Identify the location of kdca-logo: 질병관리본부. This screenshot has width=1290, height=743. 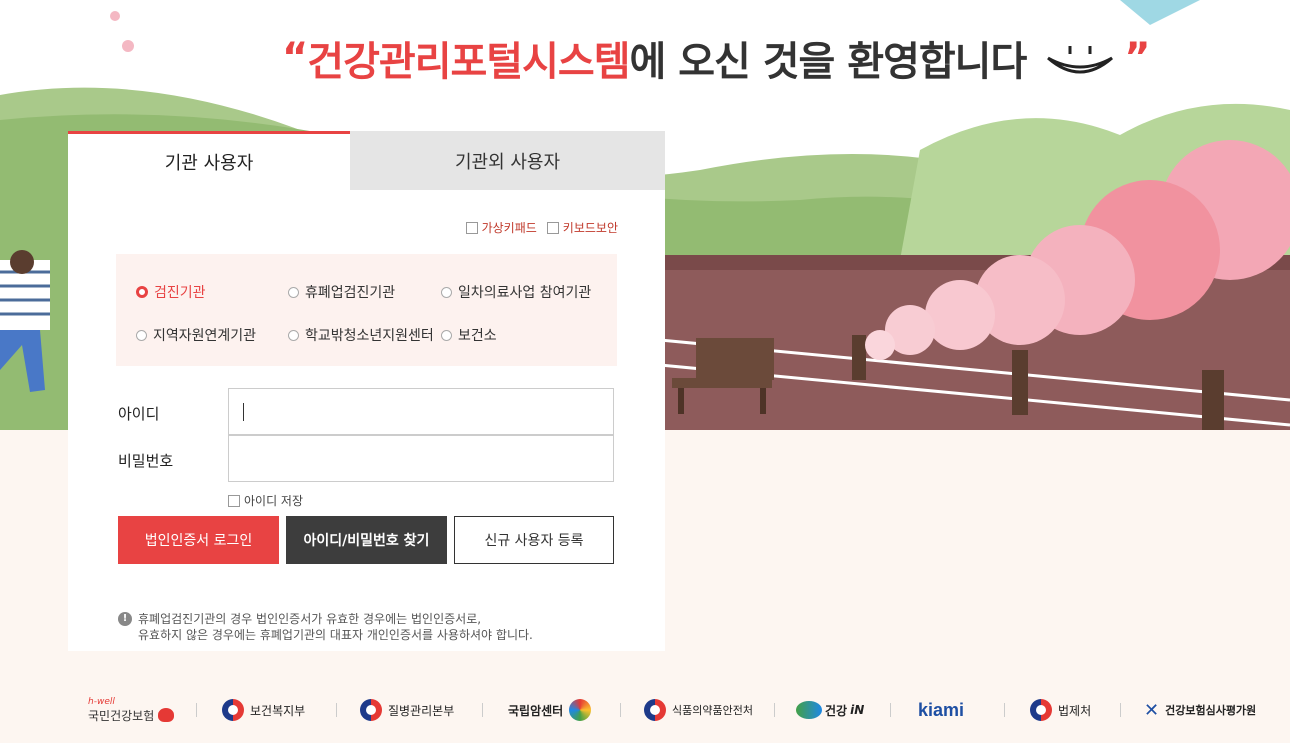
(407, 710).